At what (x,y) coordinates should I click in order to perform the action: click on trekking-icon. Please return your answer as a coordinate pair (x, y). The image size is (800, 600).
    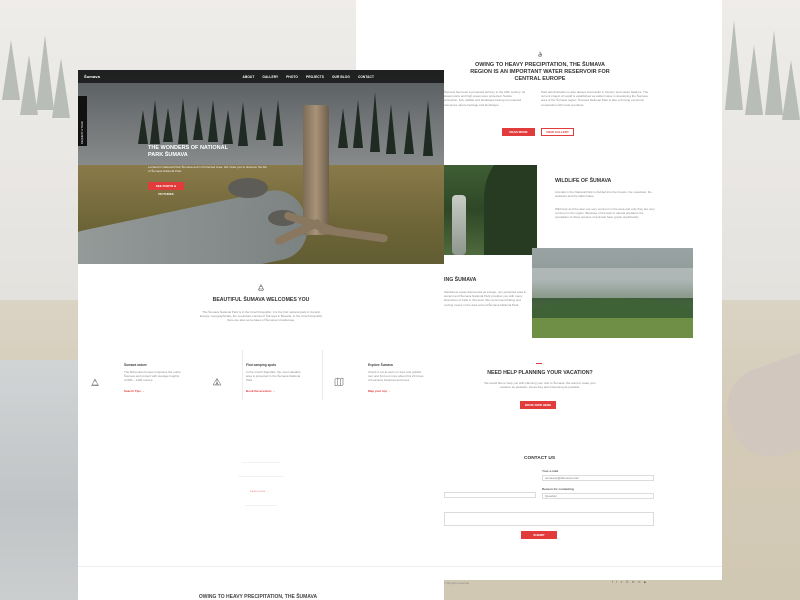
    Looking at the image, I should click on (95, 382).